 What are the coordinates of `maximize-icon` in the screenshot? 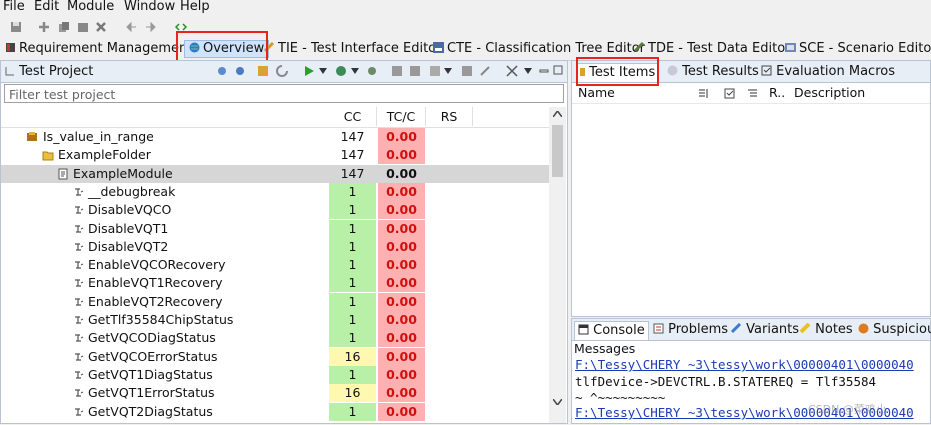 It's located at (558, 70).